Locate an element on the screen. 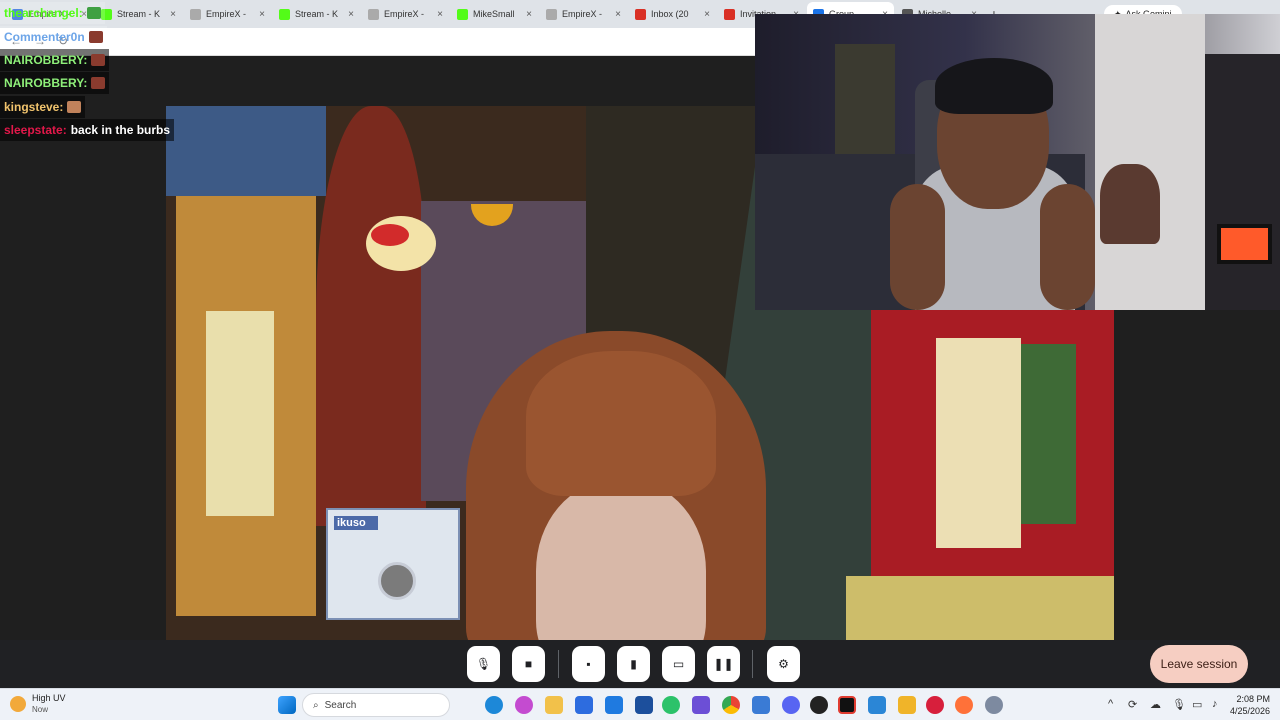  dropbox-icon is located at coordinates (614, 705).